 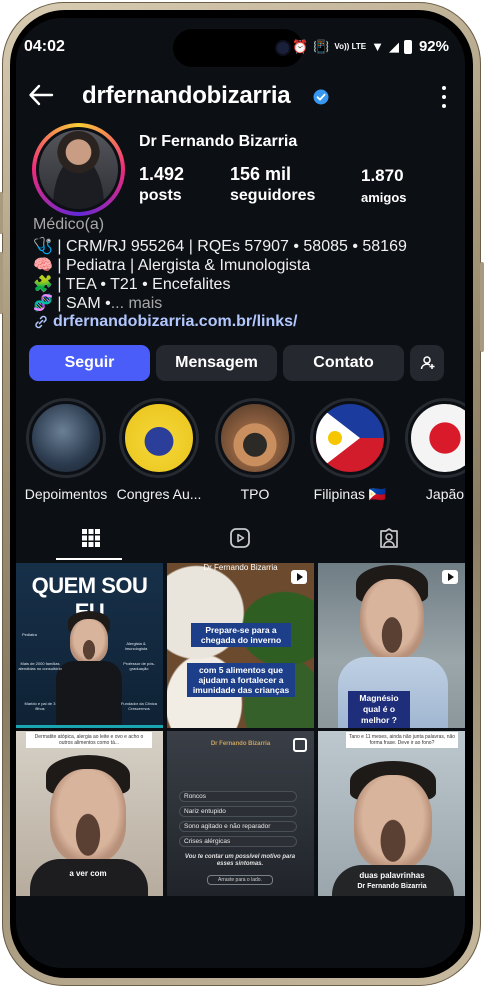 I want to click on grid-icon, so click(x=90, y=538).